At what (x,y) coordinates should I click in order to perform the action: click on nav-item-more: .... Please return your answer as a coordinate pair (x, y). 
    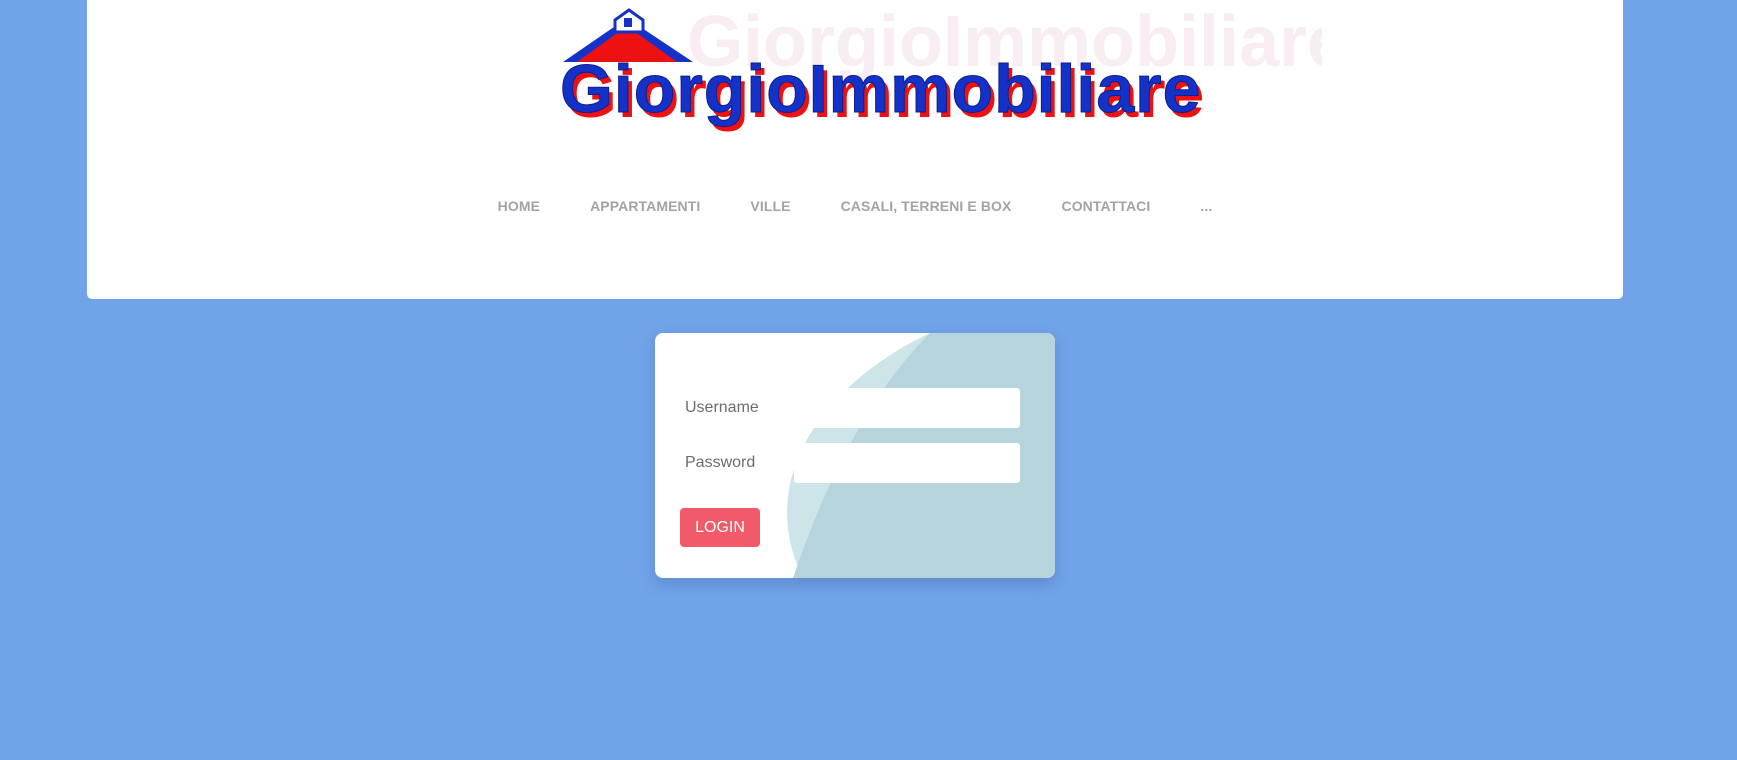
    Looking at the image, I should click on (1193, 206).